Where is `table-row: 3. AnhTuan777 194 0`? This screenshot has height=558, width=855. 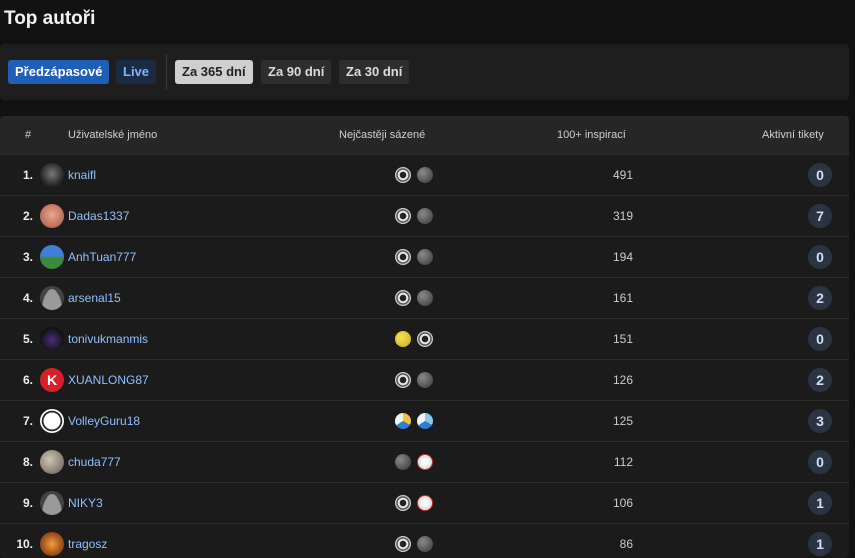 table-row: 3. AnhTuan777 194 0 is located at coordinates (424, 256).